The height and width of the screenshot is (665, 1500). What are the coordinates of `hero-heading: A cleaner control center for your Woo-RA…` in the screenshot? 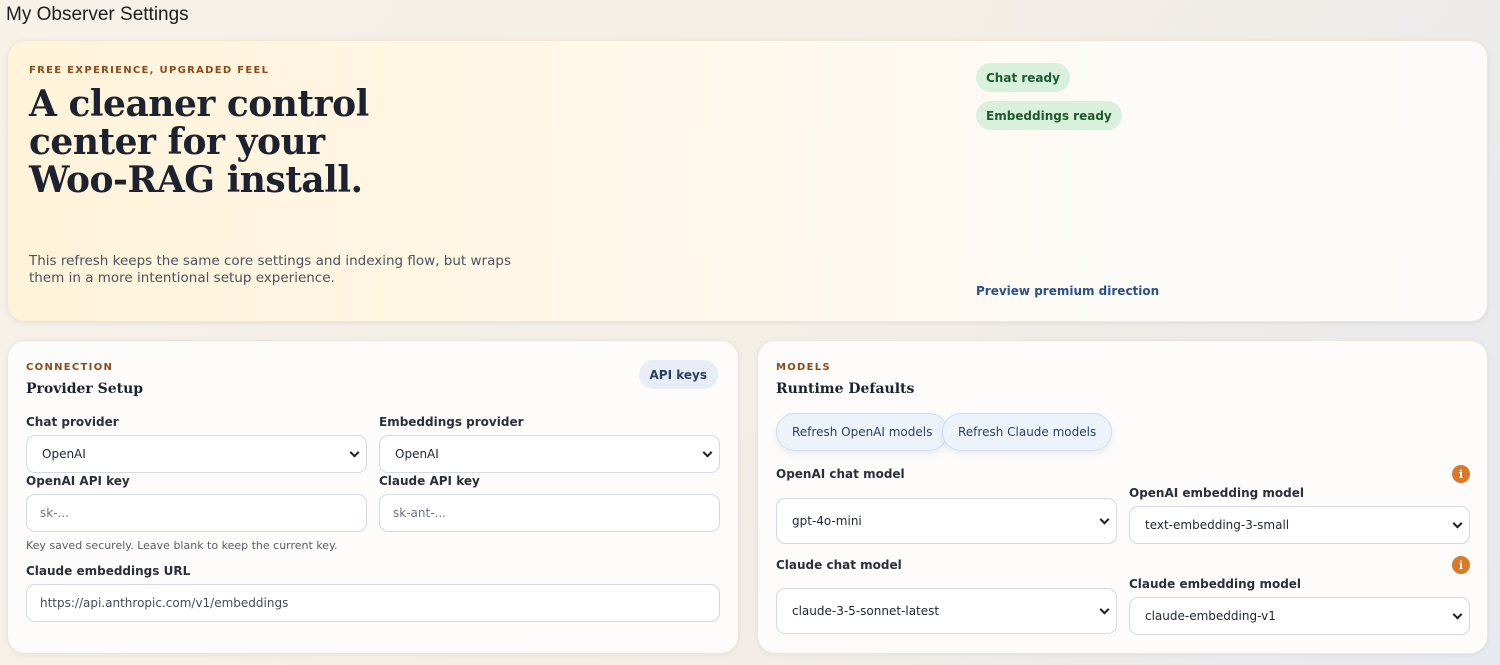 It's located at (199, 142).